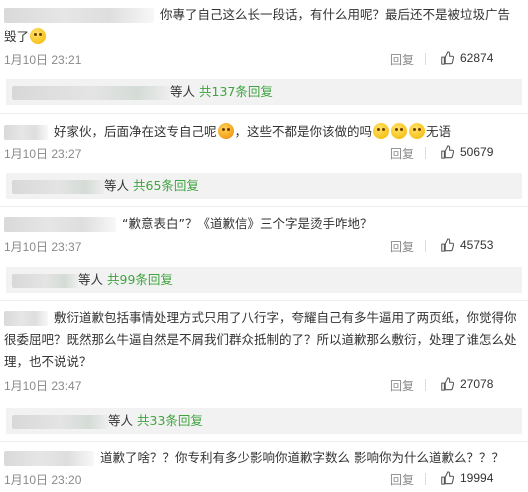 This screenshot has width=528, height=492. What do you see at coordinates (263, 60) in the screenshot?
I see `comment-meta: 1月10日 23:21 回复 62874` at bounding box center [263, 60].